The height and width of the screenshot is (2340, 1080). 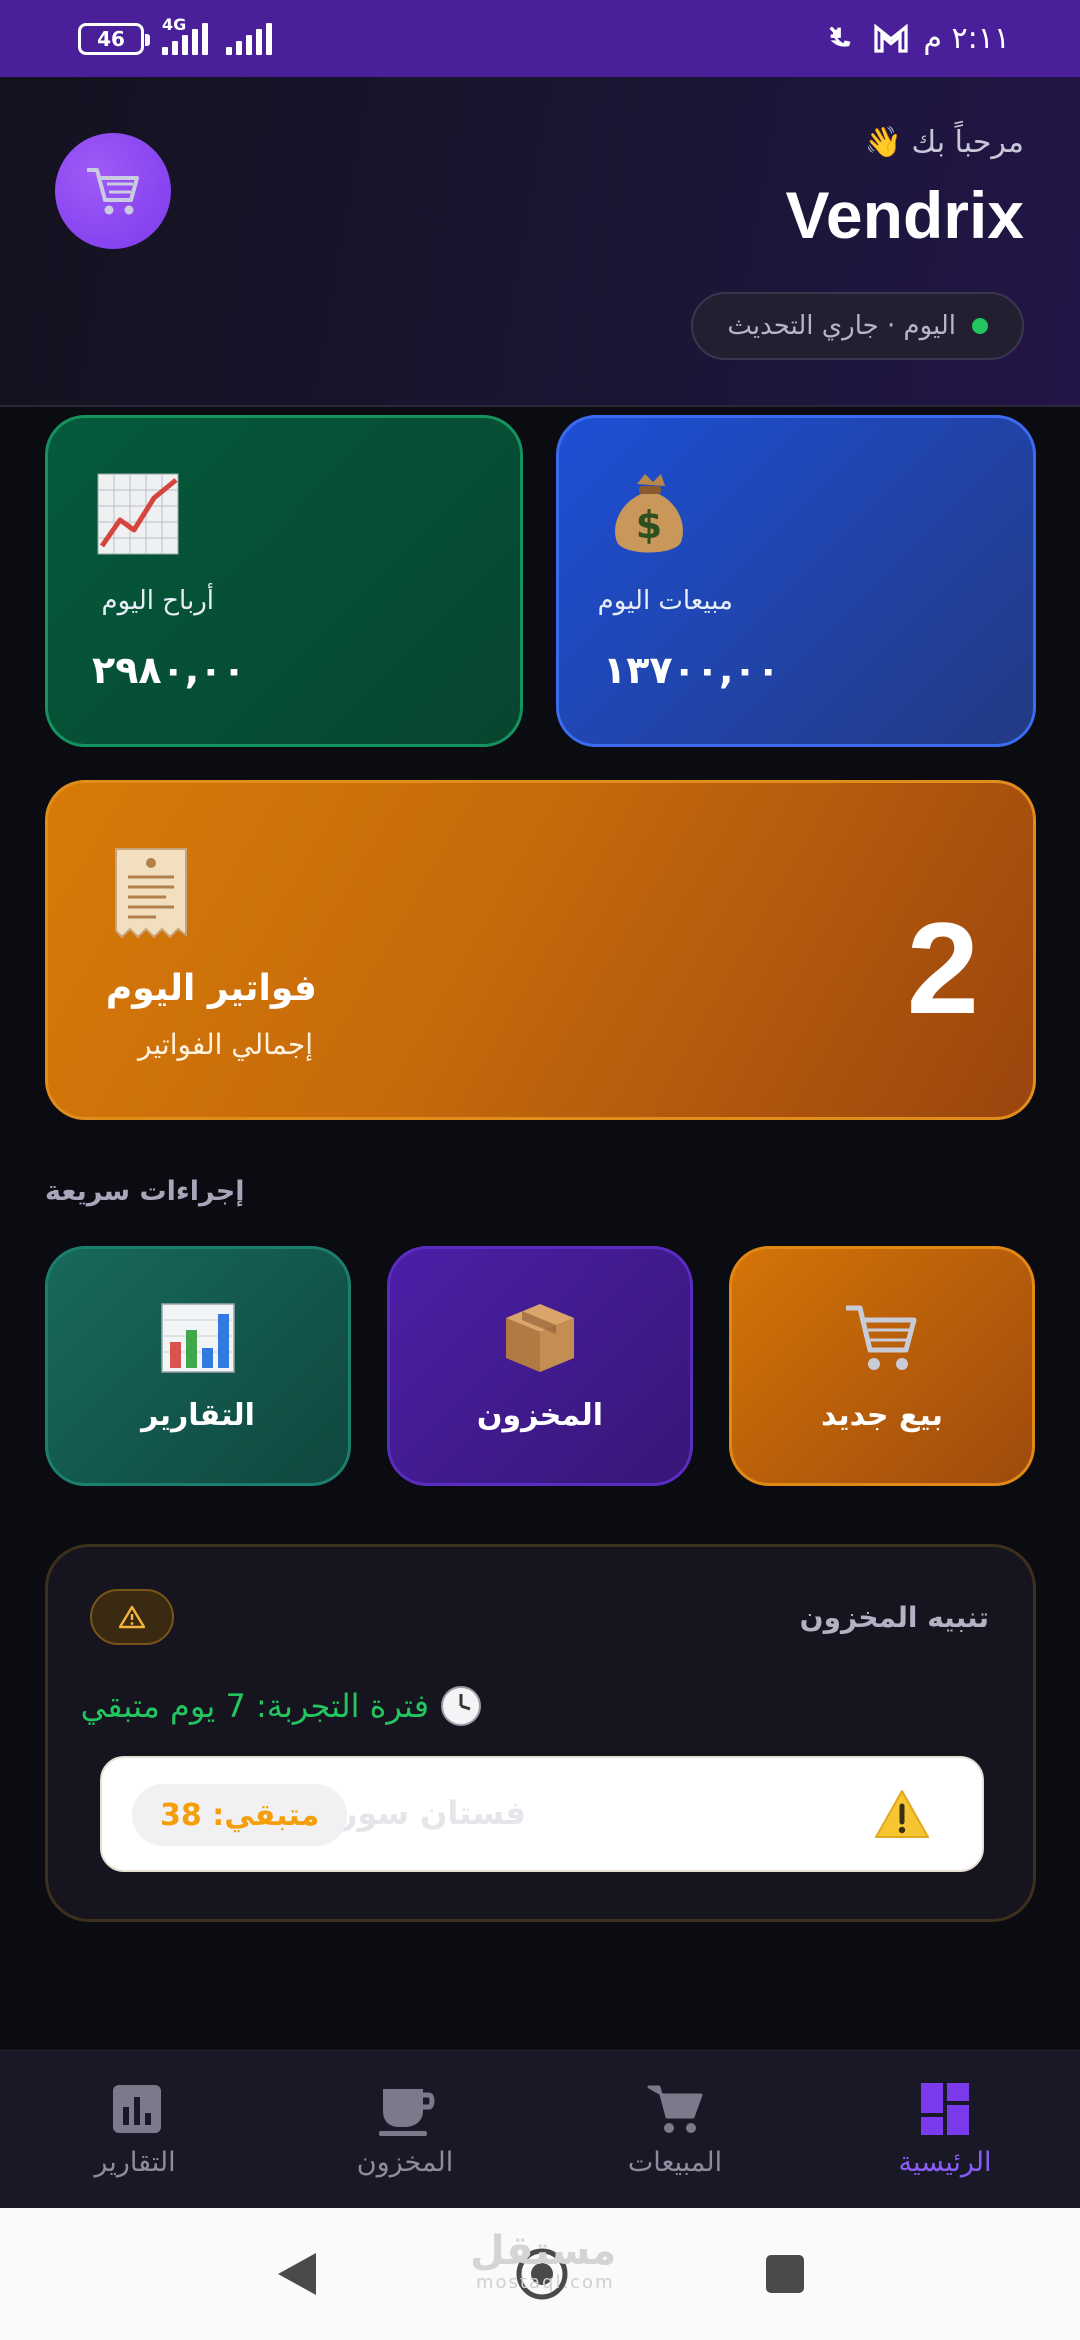 What do you see at coordinates (966, 38) in the screenshot?
I see `clock-time: ٢:١١ م` at bounding box center [966, 38].